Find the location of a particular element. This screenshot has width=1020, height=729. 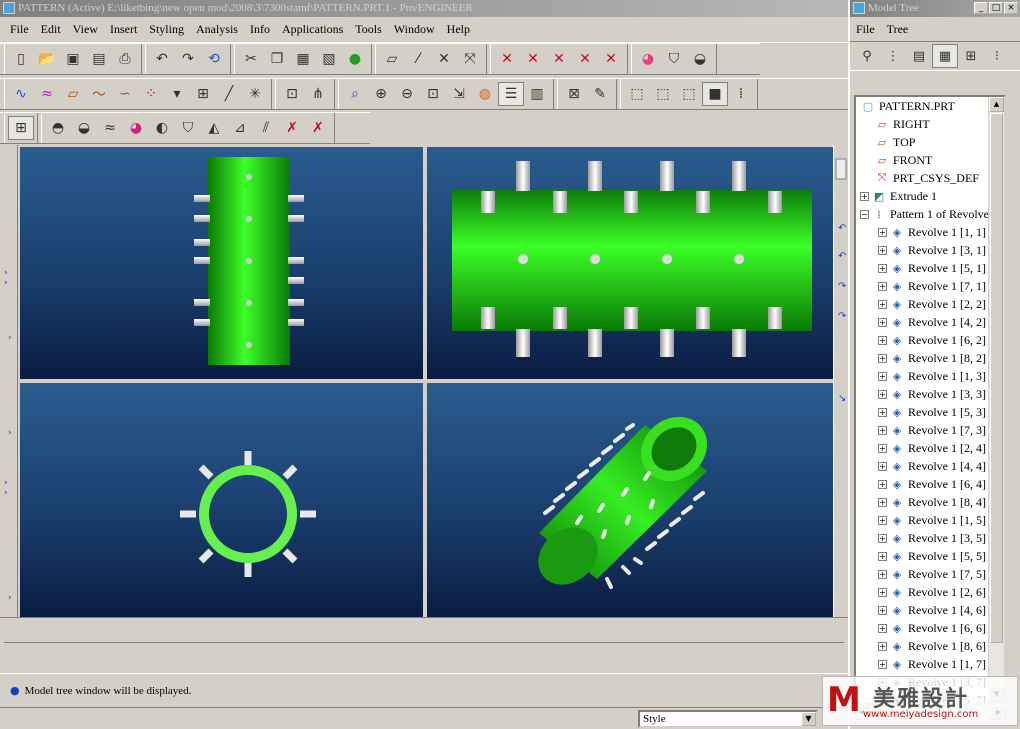

tree-item: + ◈ Revolve 1 [6, 2] is located at coordinates (930, 340).